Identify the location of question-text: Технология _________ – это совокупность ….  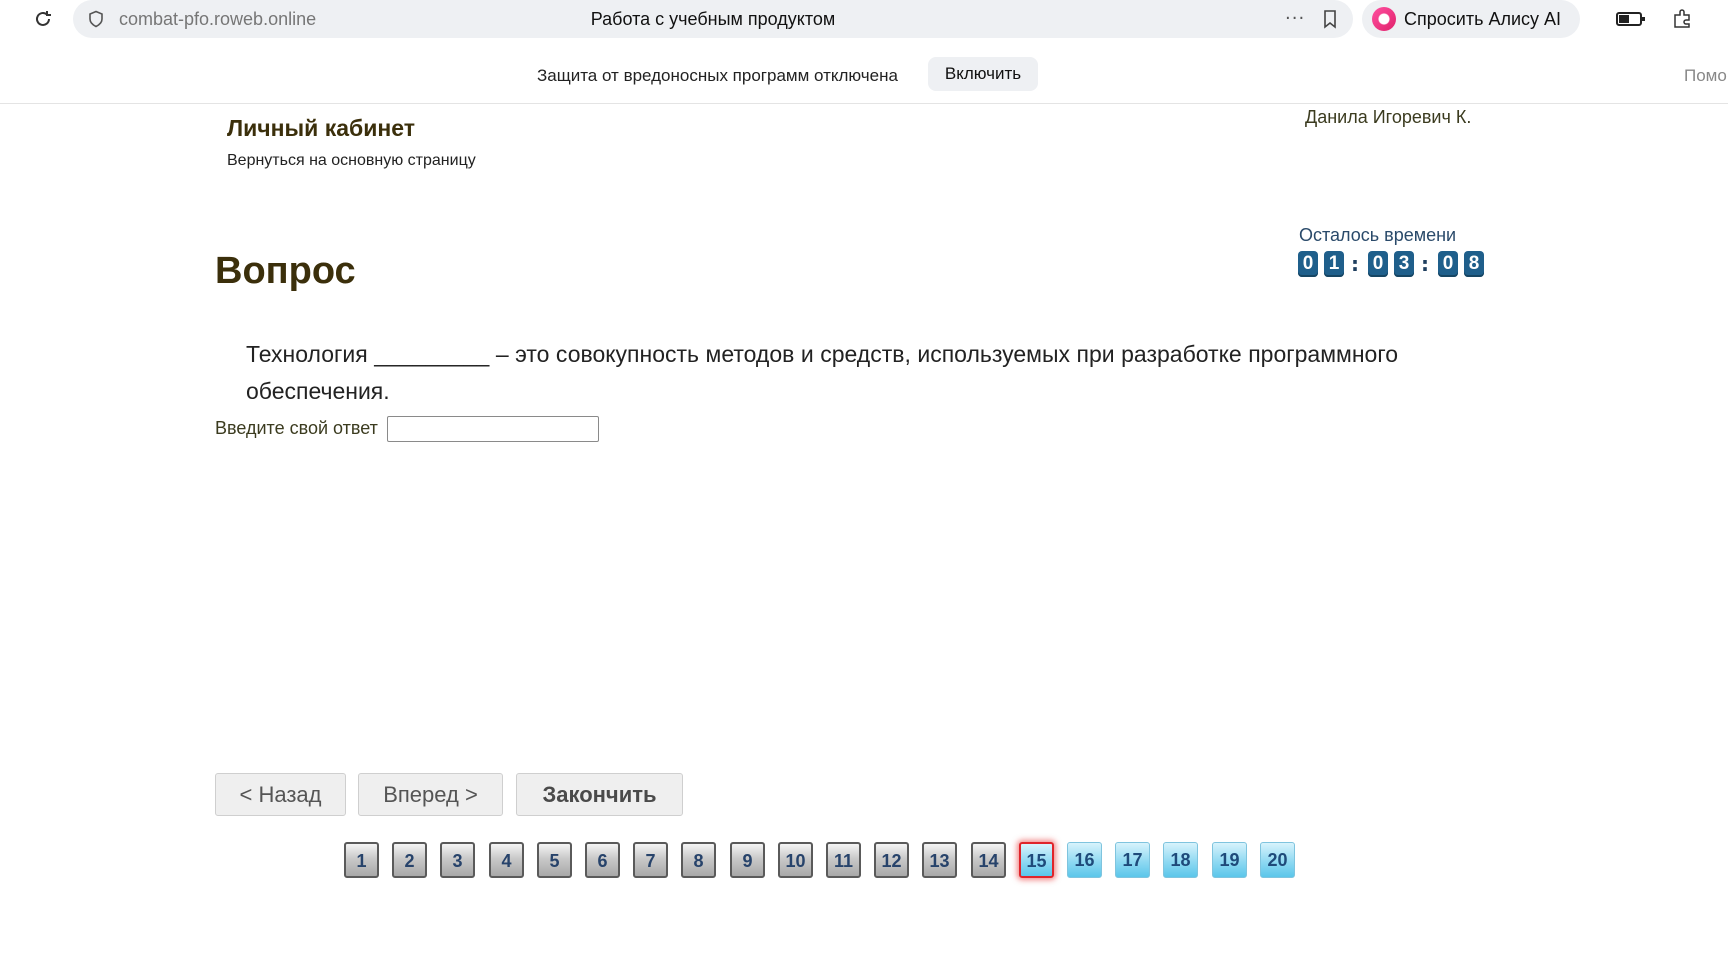
(822, 372).